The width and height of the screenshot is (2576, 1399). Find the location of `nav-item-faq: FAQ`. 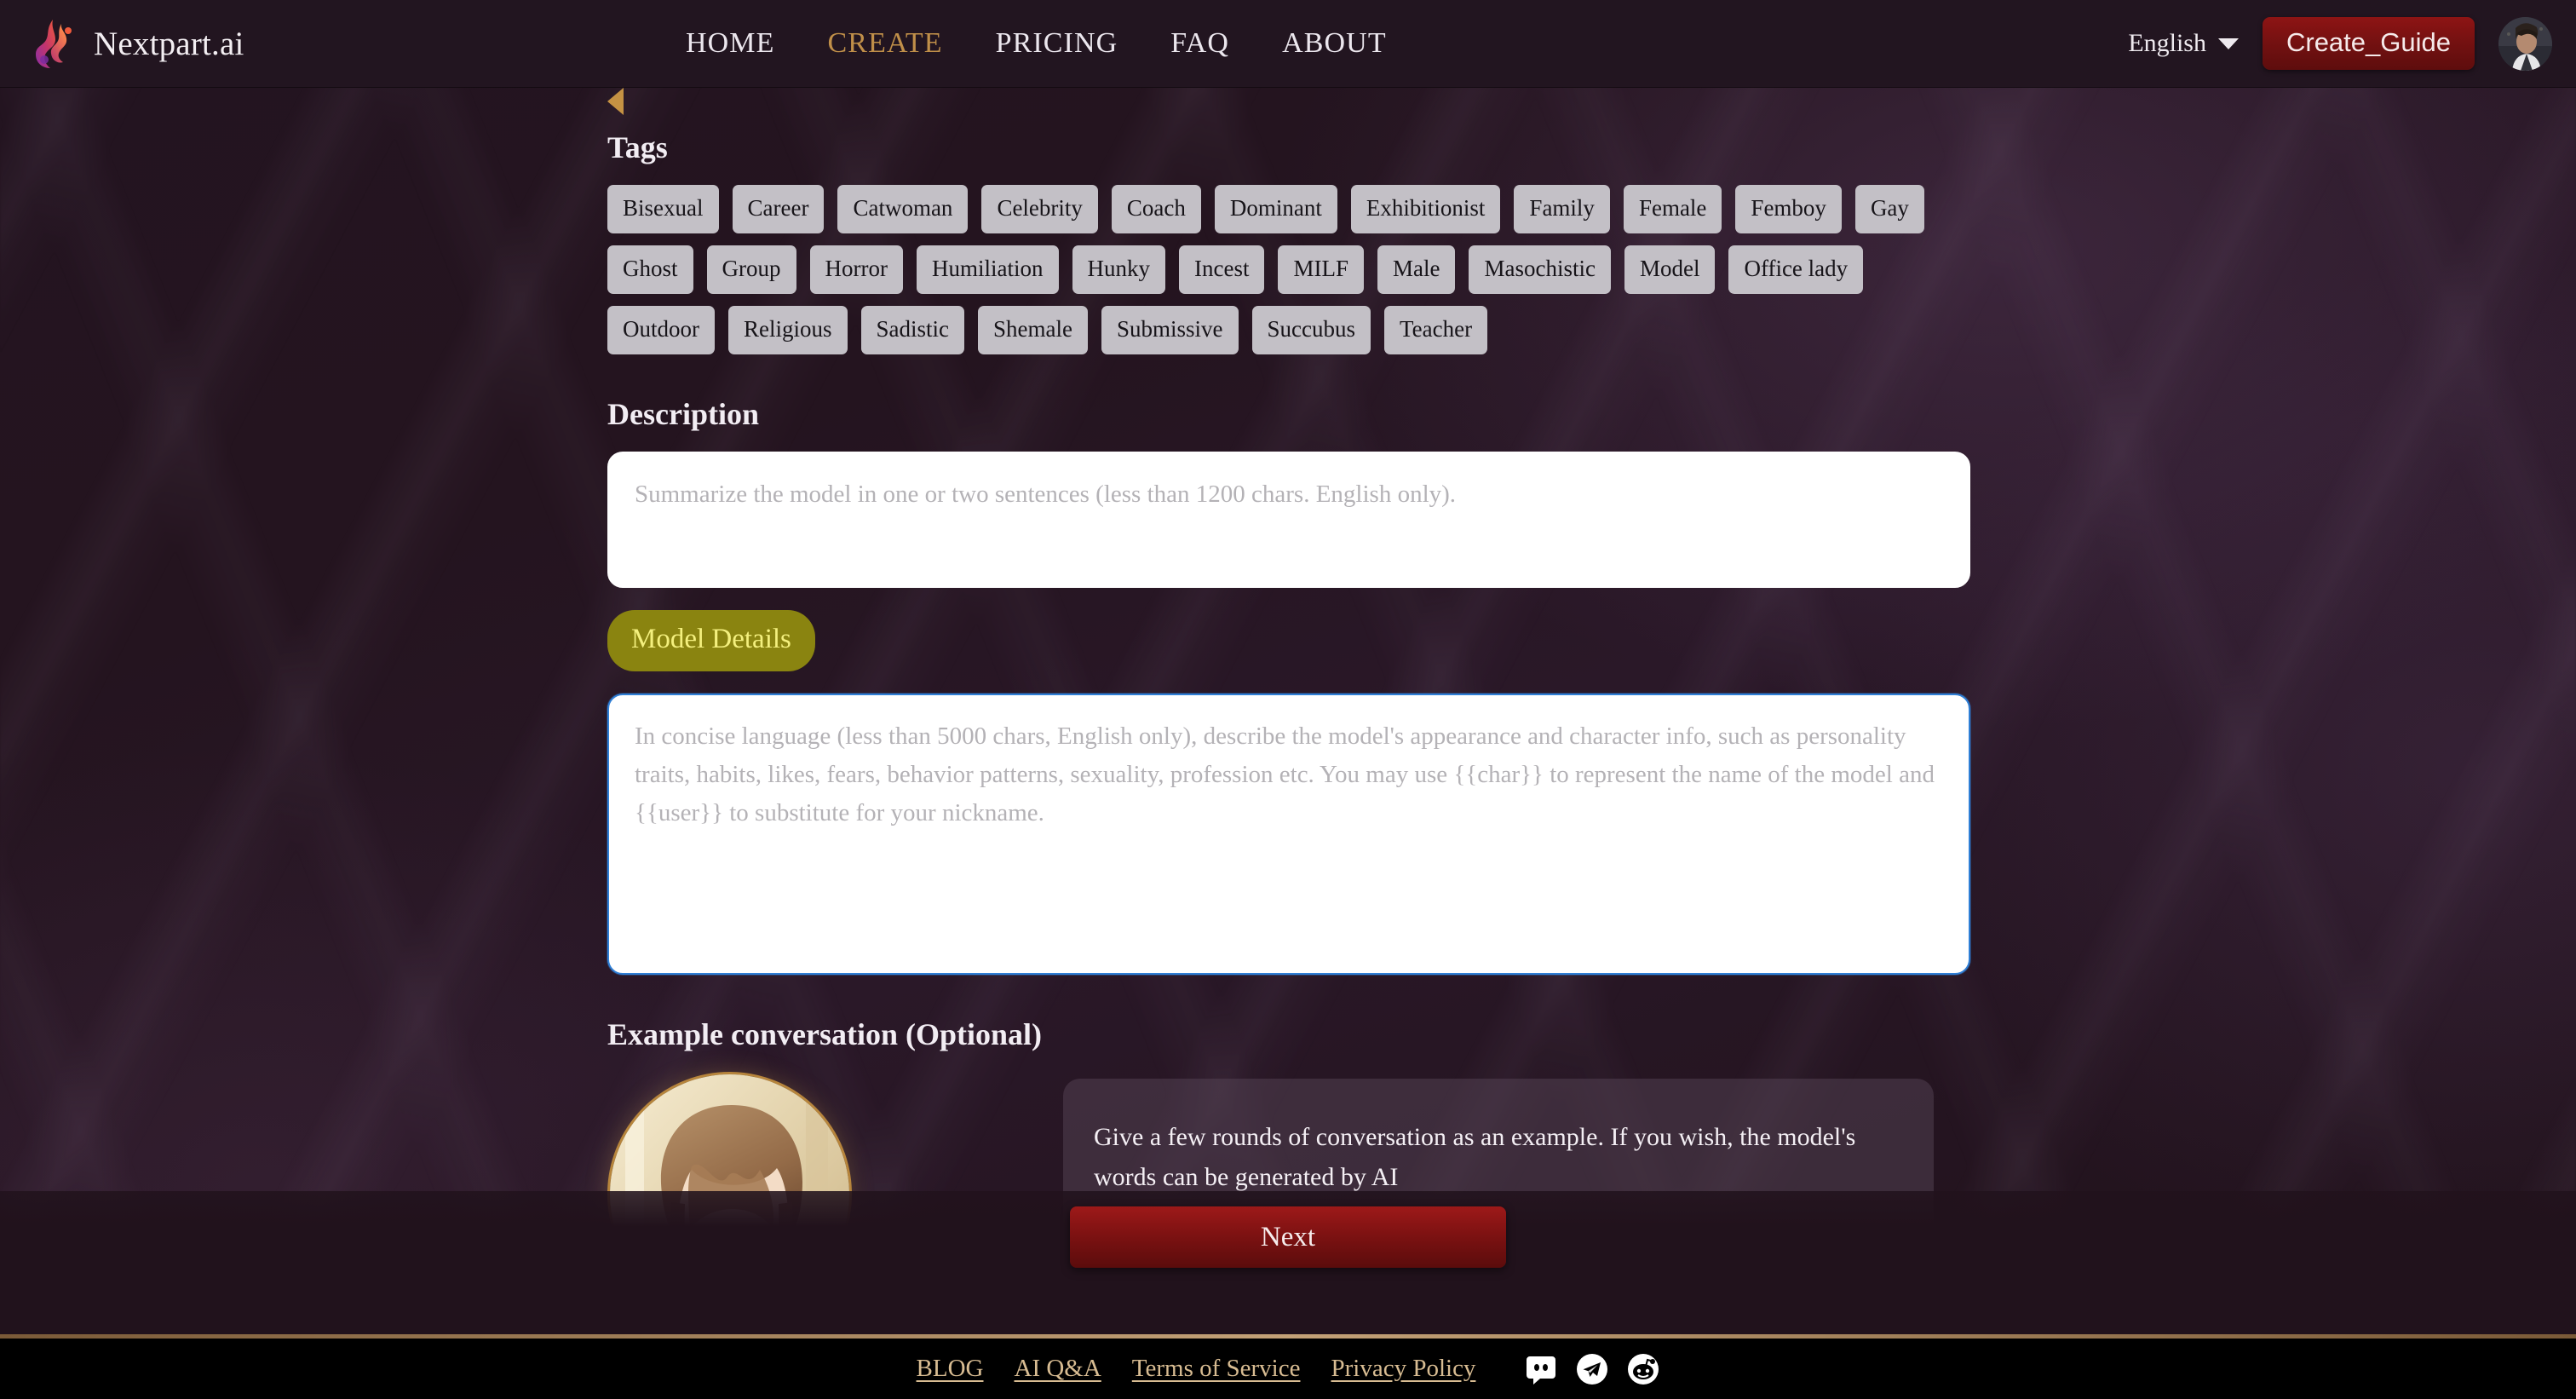

nav-item-faq: FAQ is located at coordinates (1199, 43).